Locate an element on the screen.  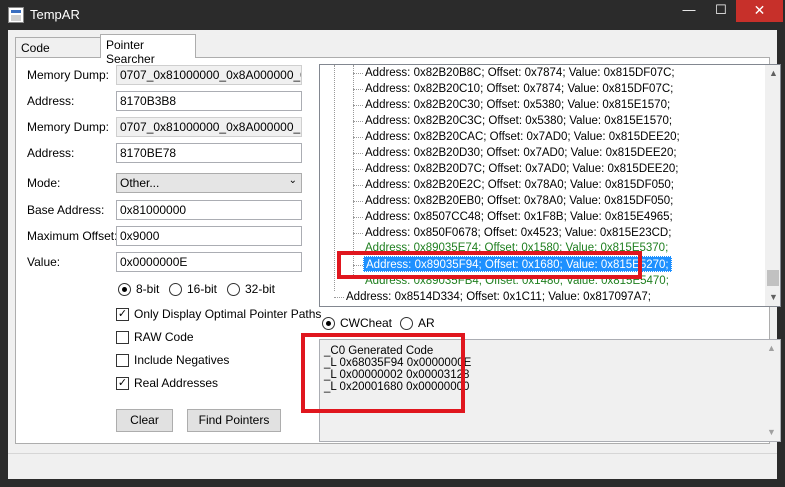
optimal-paths-label: Only Display Optimal Pointer Paths is located at coordinates (228, 314).